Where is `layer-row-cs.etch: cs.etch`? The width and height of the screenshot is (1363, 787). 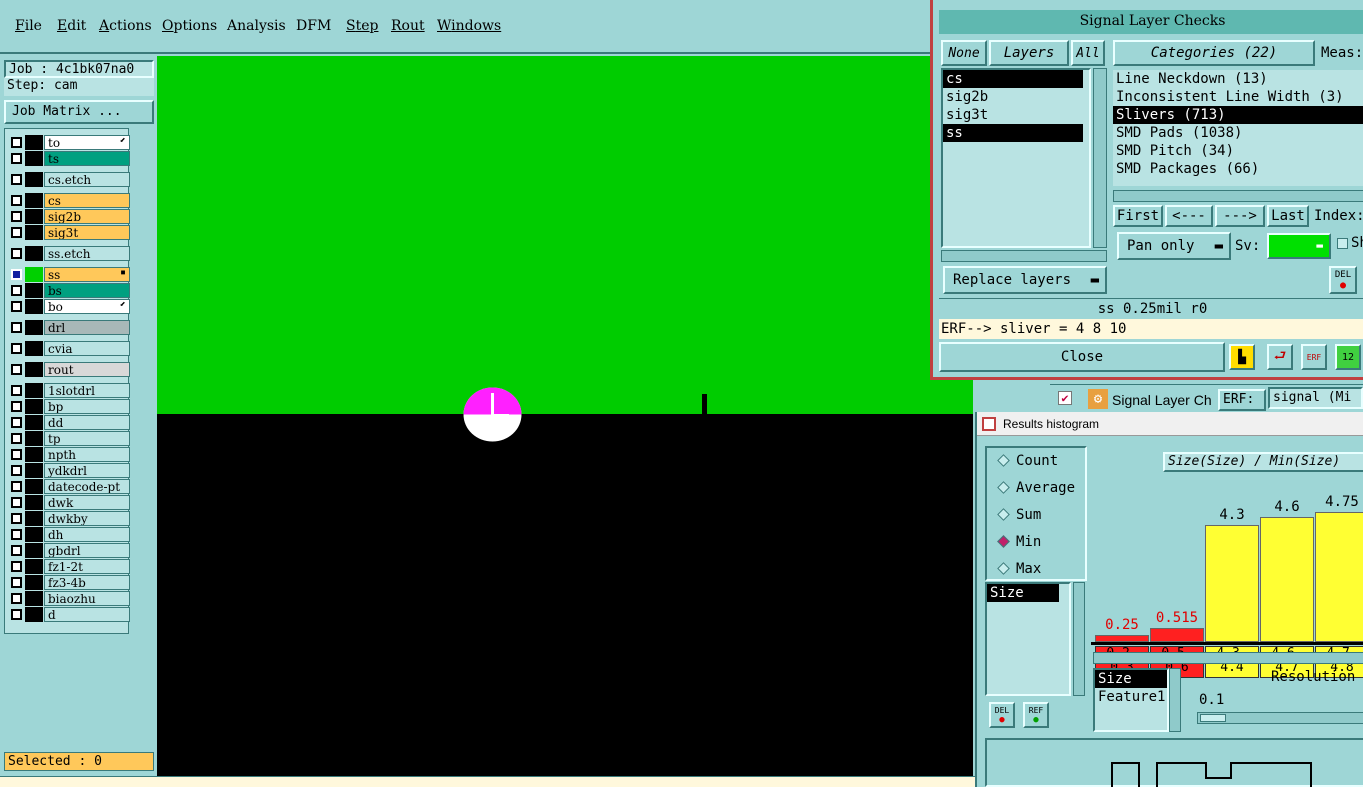
layer-row-cs.etch: cs.etch is located at coordinates (68, 179).